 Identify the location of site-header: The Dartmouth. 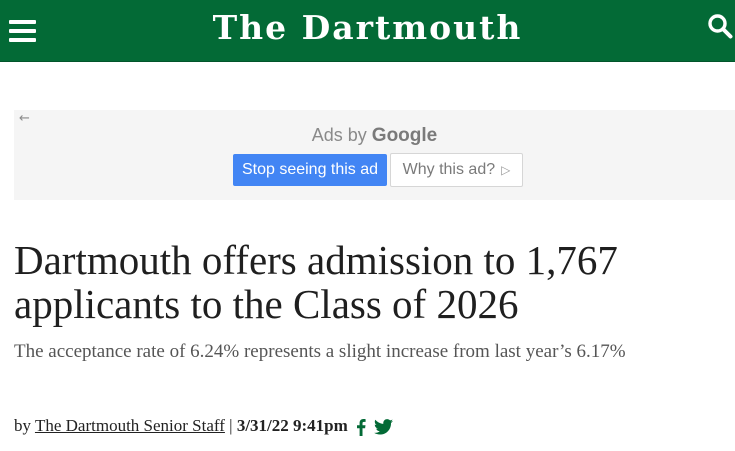
(367, 31).